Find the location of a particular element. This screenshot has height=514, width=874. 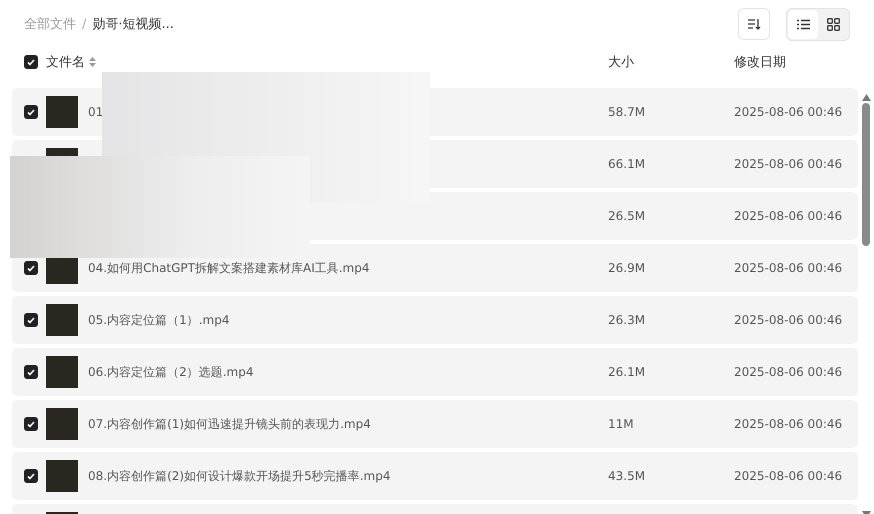

file-size: 26.9M is located at coordinates (627, 268).